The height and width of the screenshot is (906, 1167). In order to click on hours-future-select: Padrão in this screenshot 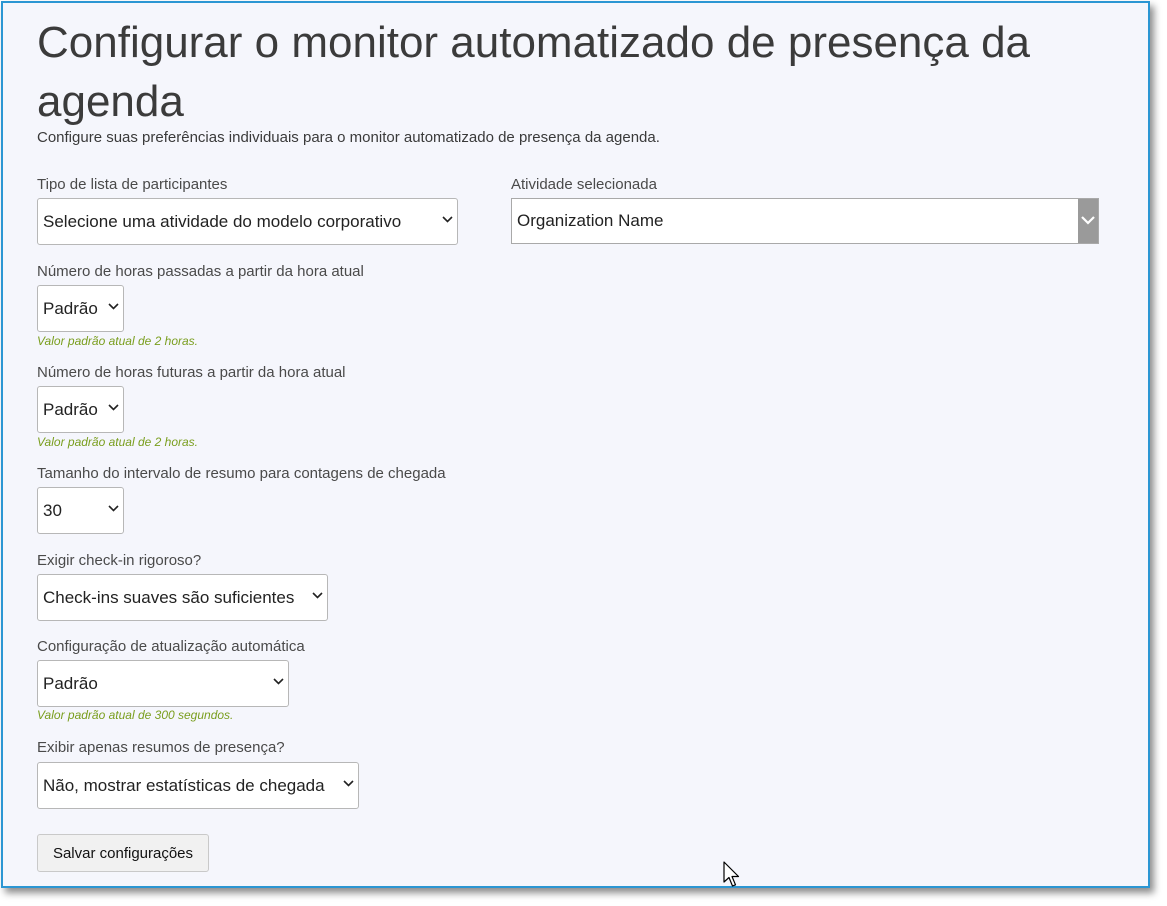, I will do `click(80, 409)`.